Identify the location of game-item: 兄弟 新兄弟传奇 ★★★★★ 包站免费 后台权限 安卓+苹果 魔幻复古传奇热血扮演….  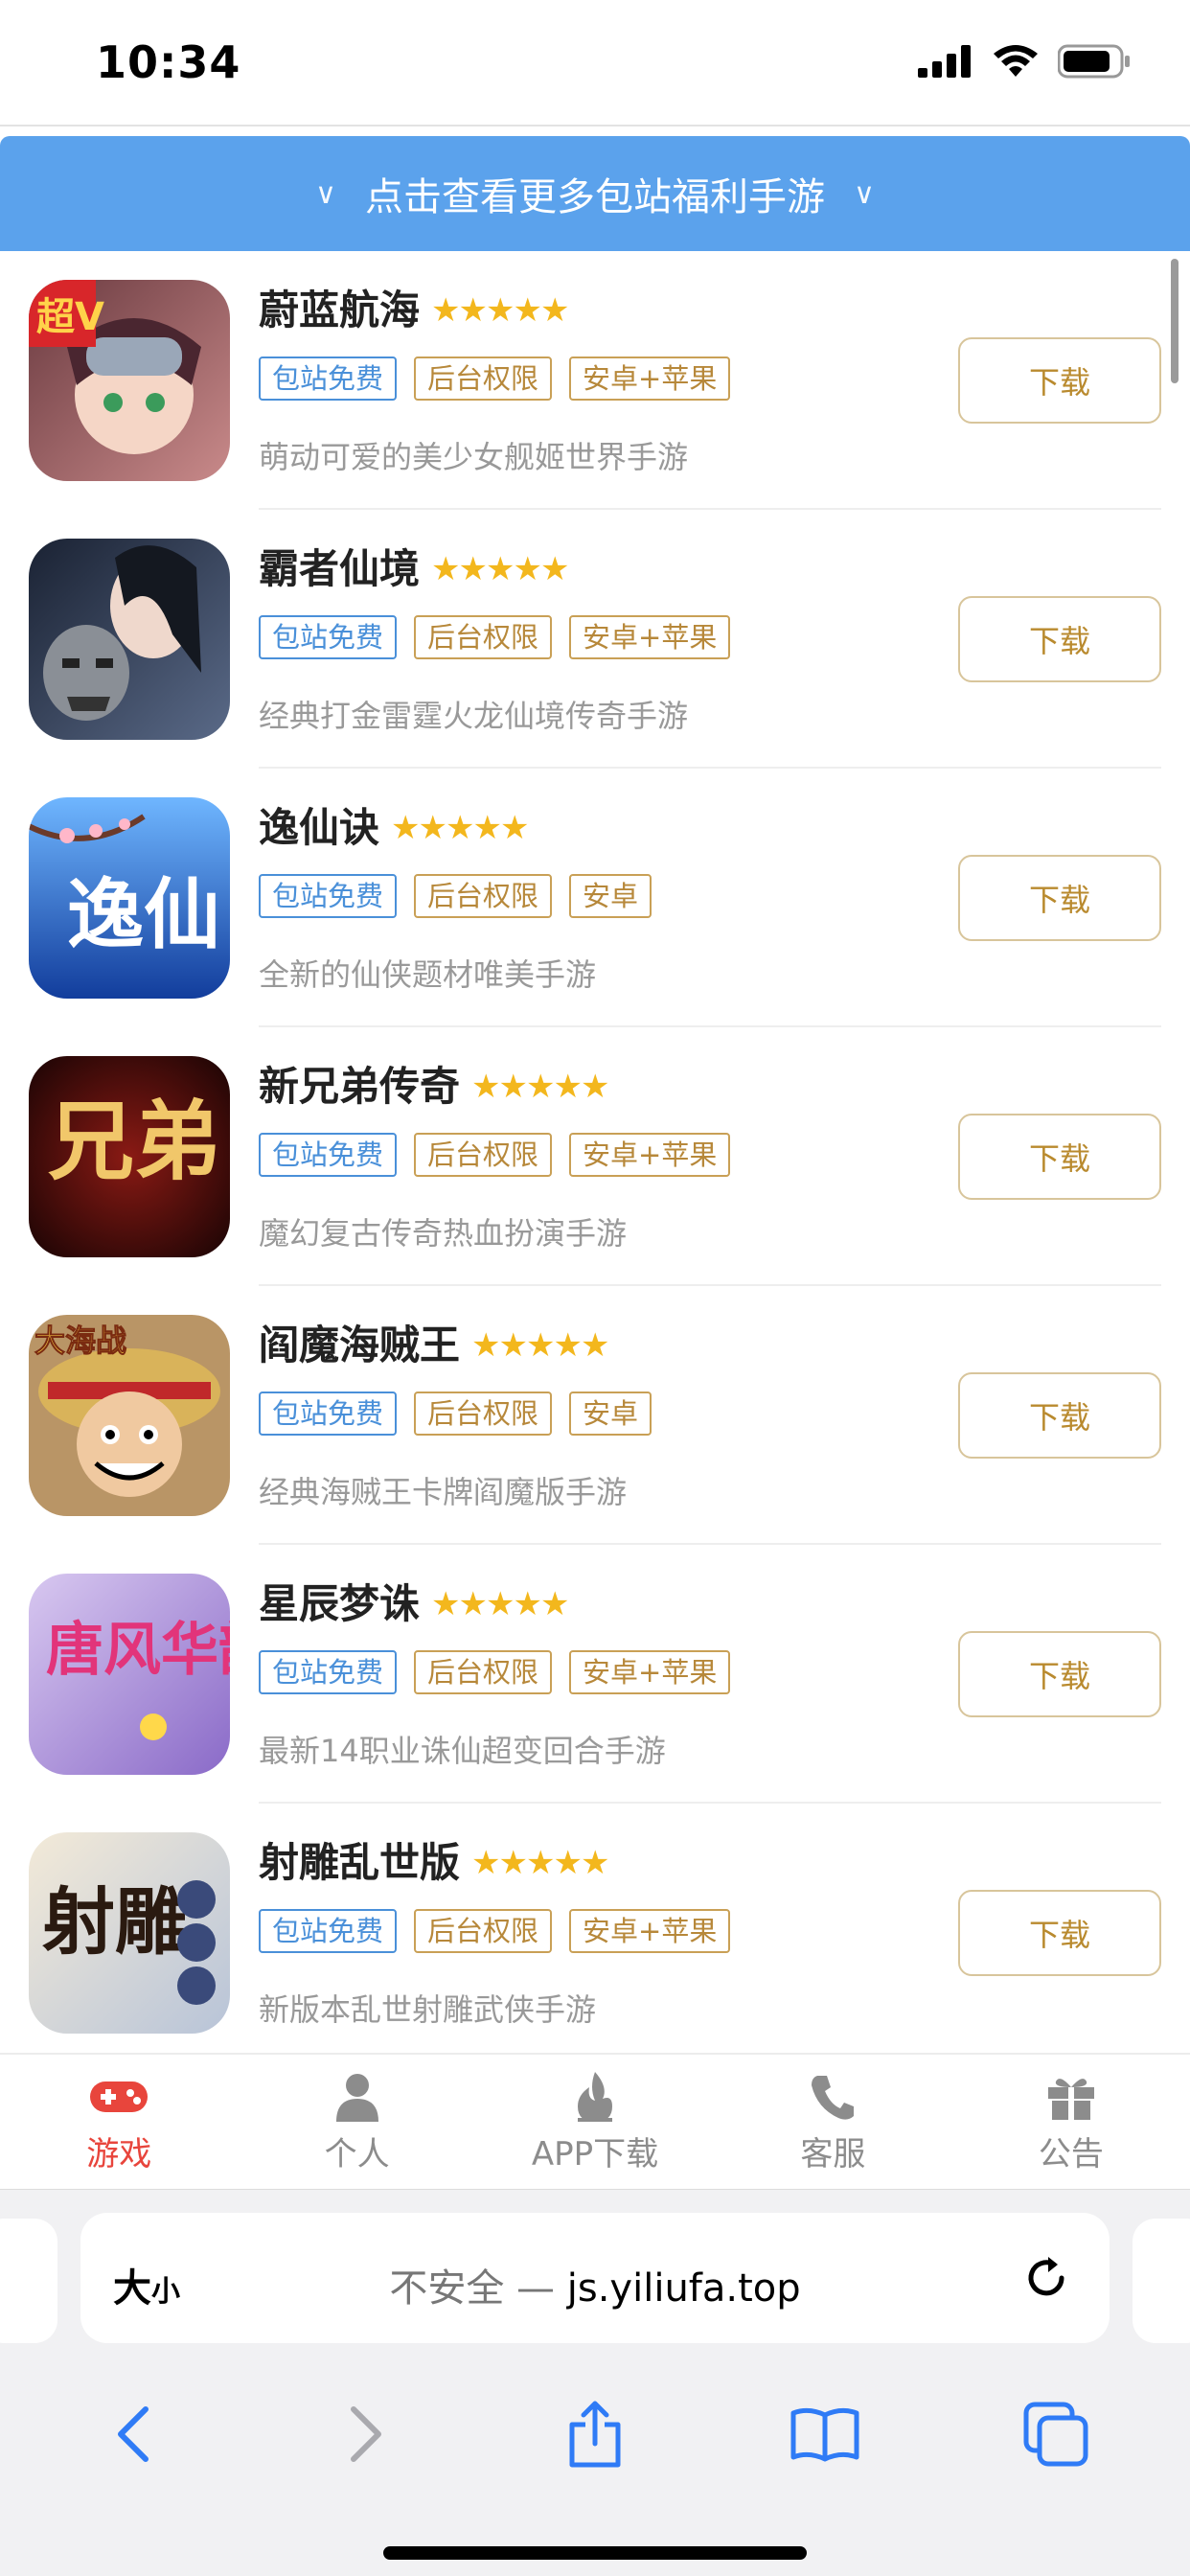
(595, 1156).